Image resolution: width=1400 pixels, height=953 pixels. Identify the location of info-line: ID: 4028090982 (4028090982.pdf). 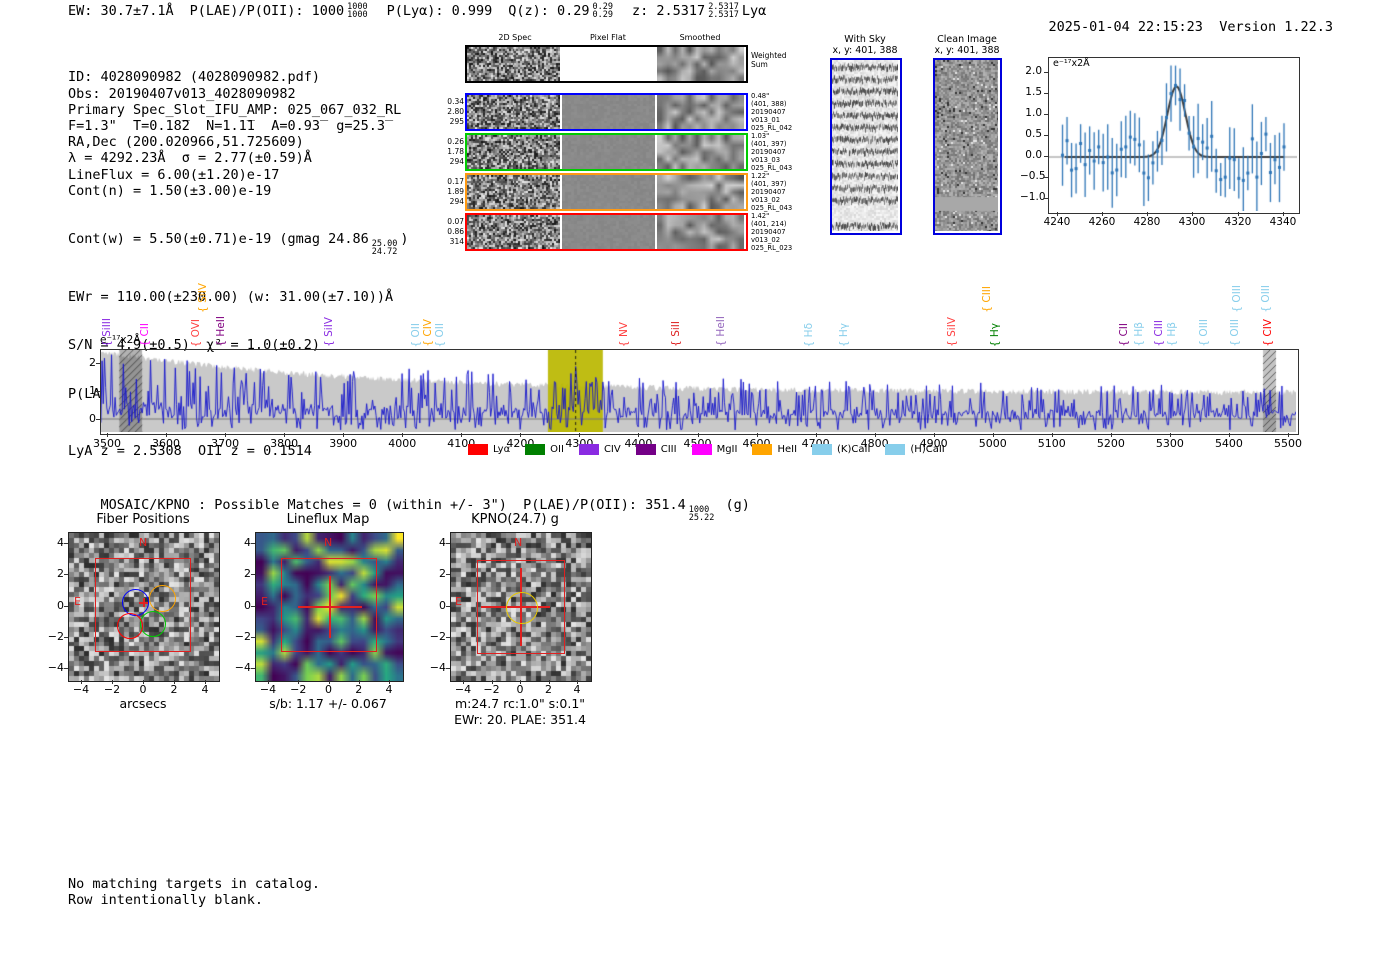
(194, 77).